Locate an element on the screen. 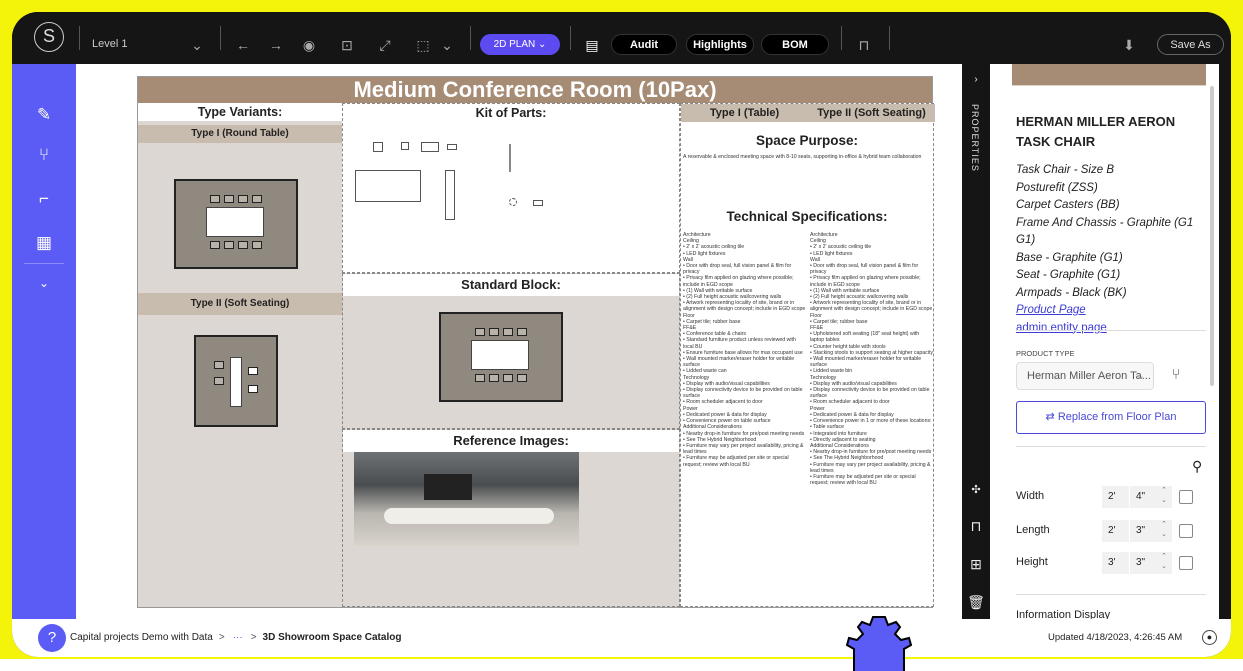 The height and width of the screenshot is (671, 1243). view-mode-dropdown: 2D PLAN ⌄ is located at coordinates (520, 44).